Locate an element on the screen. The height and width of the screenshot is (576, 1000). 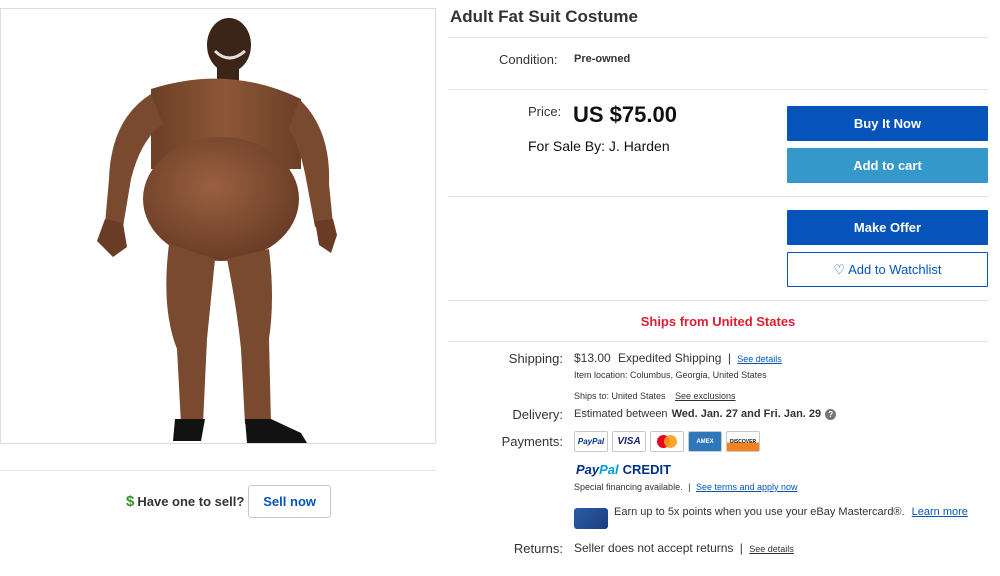
delivery-prefix: Estimated between is located at coordinates (621, 414).